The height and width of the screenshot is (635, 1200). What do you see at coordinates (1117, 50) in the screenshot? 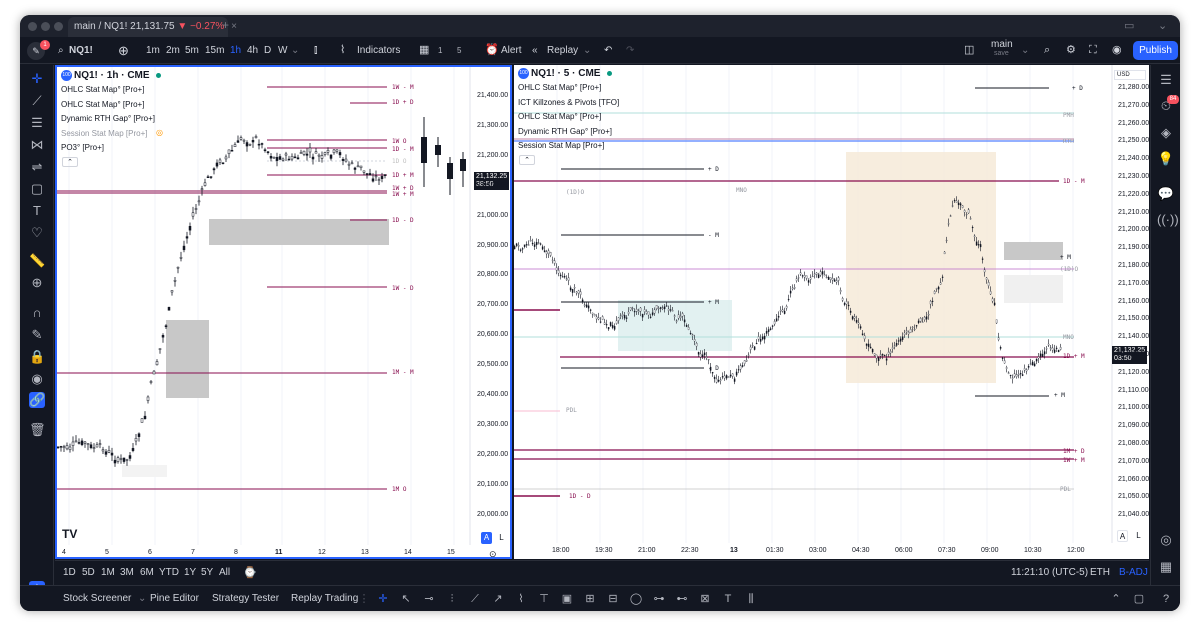
I see `camera-icon: ◉` at bounding box center [1117, 50].